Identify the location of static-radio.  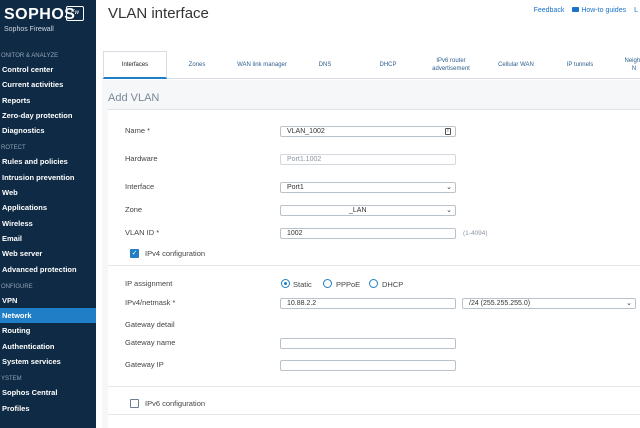
(285, 283).